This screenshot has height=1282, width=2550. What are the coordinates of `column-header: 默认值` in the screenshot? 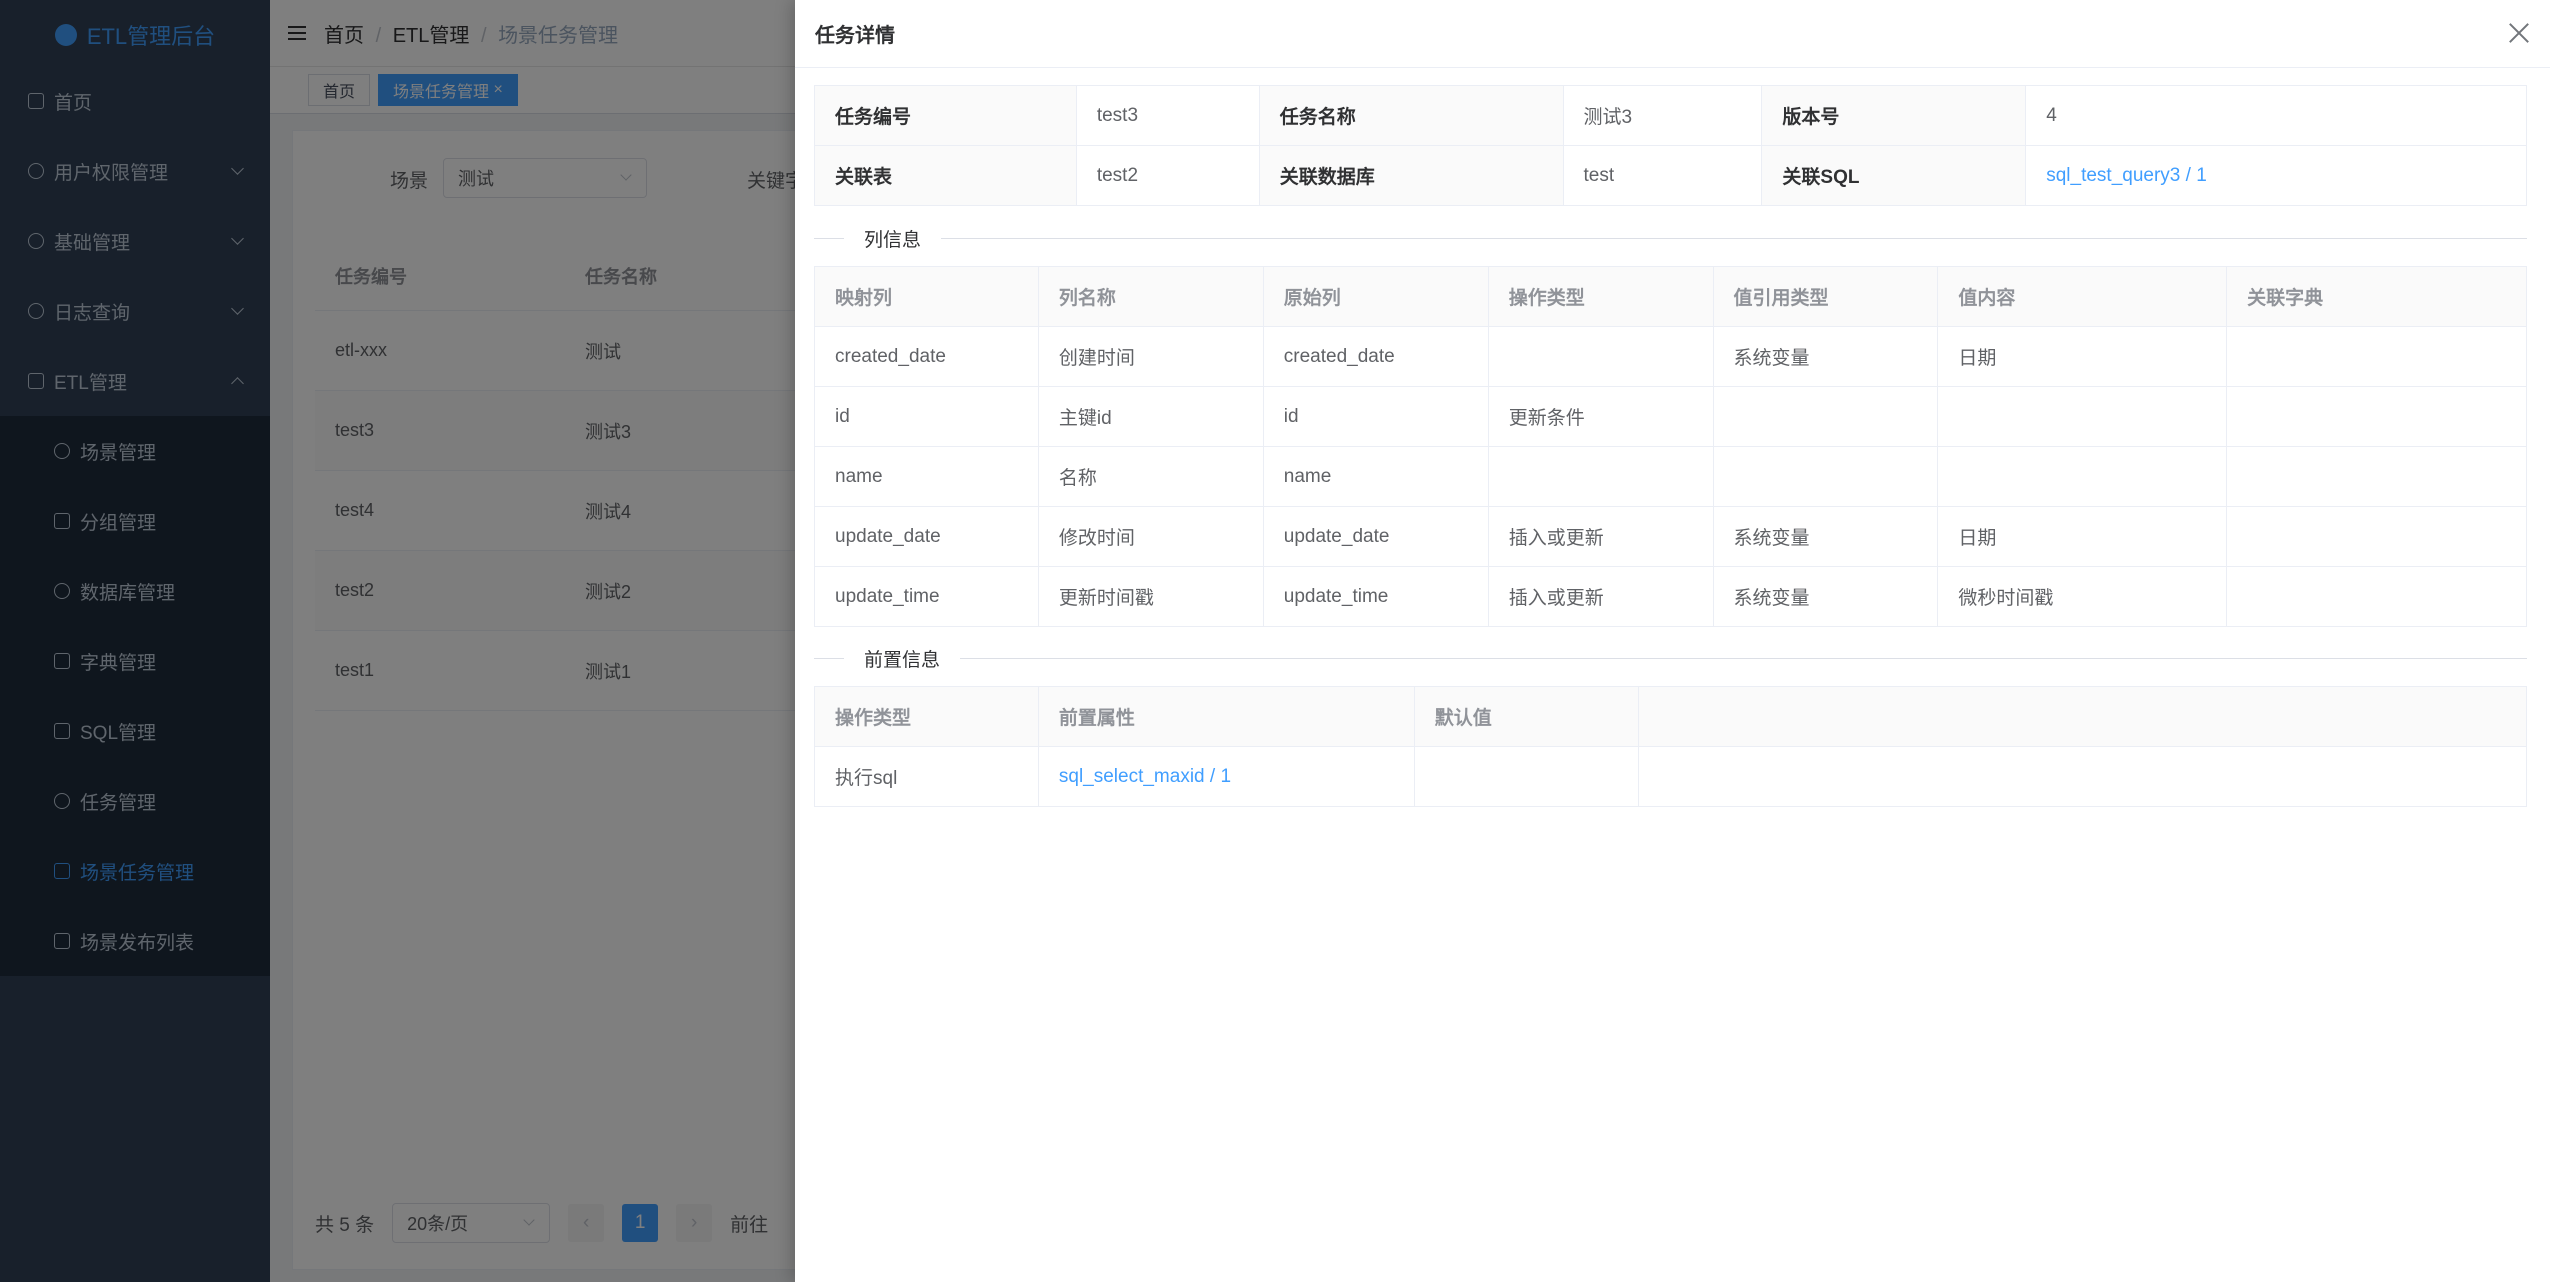 It's located at (1526, 716).